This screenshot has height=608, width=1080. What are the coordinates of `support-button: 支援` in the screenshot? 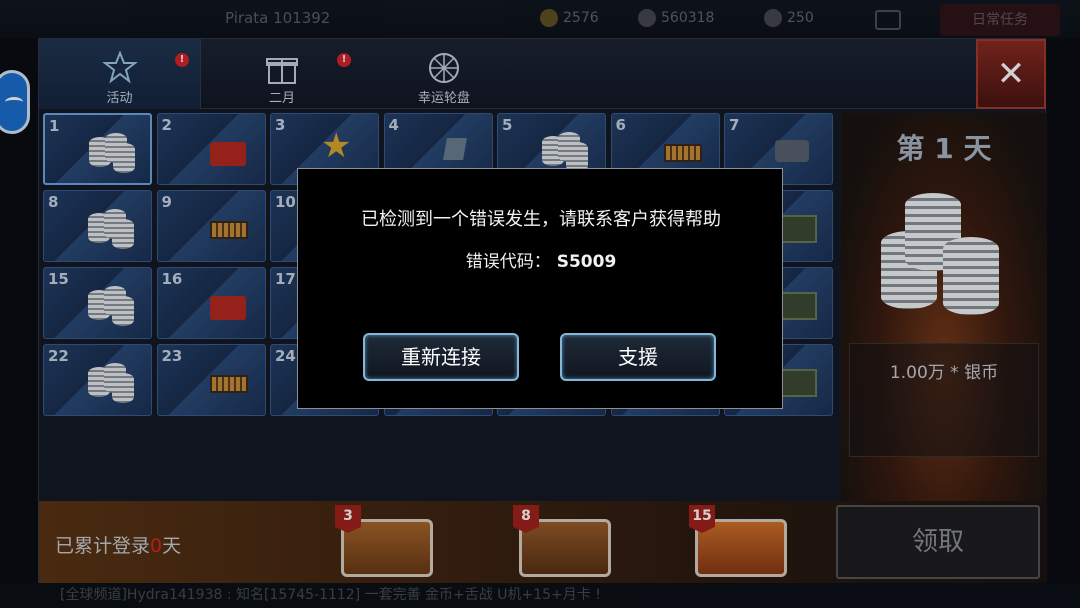 It's located at (638, 357).